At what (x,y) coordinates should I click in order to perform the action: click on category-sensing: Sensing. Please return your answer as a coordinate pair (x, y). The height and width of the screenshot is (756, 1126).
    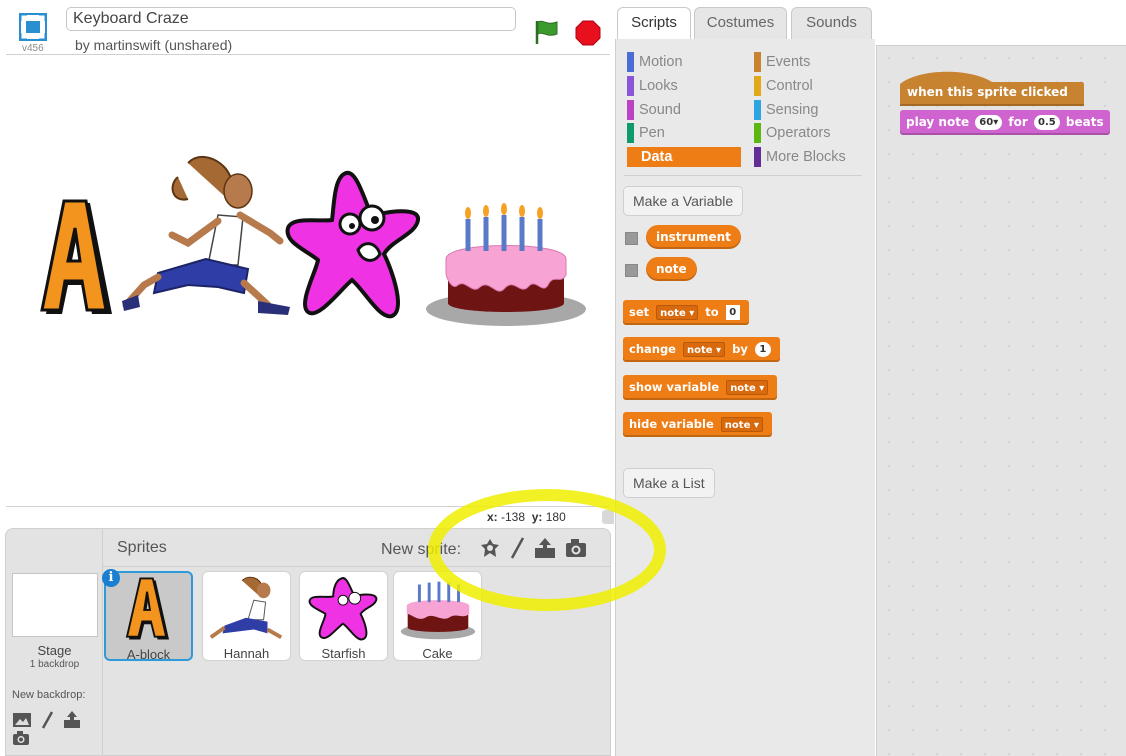
    Looking at the image, I should click on (786, 110).